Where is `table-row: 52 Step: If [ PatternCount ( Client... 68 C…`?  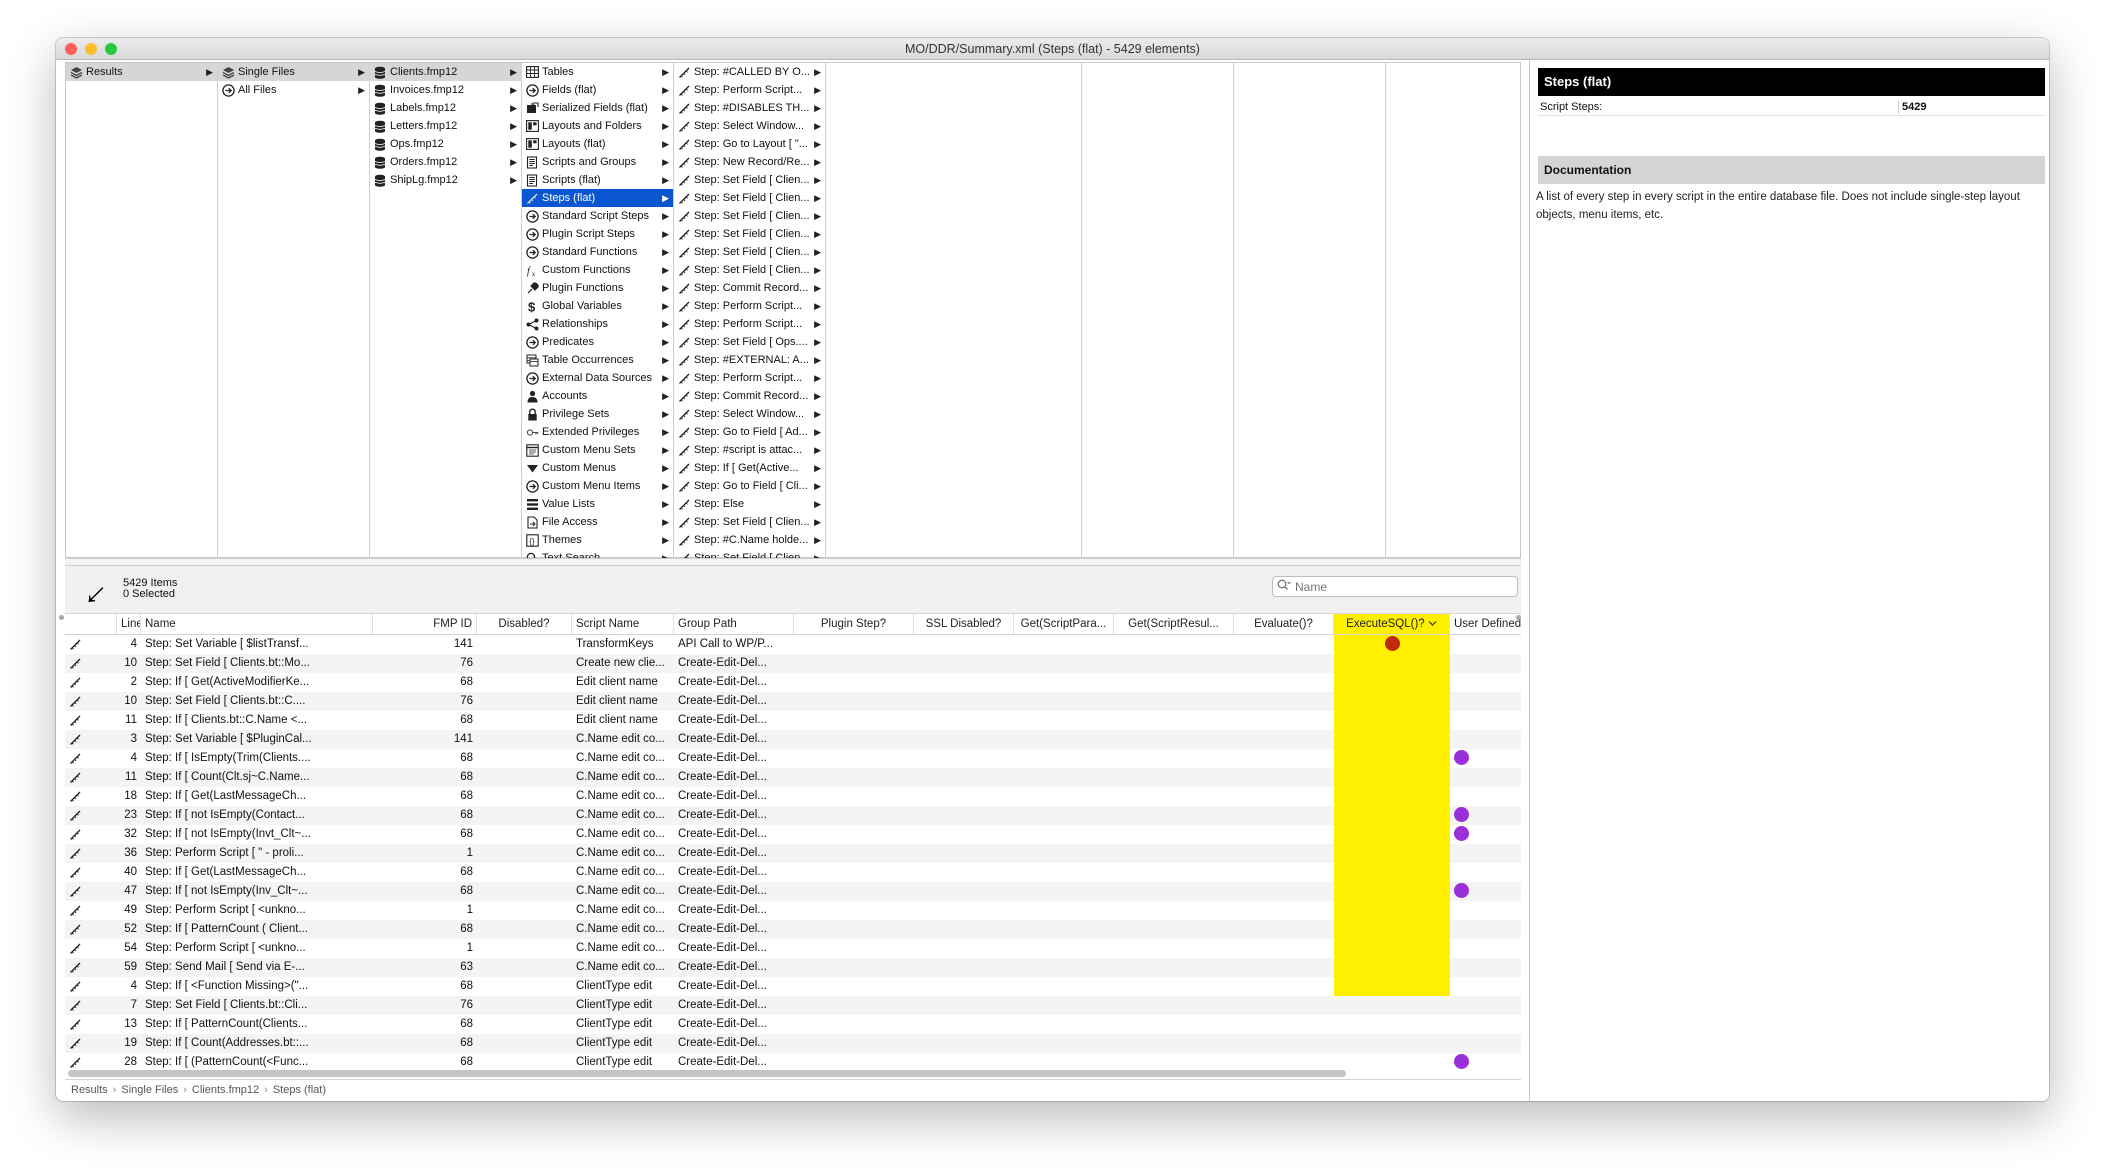
table-row: 52 Step: If [ PatternCount ( Client... 68 C… is located at coordinates (793, 929).